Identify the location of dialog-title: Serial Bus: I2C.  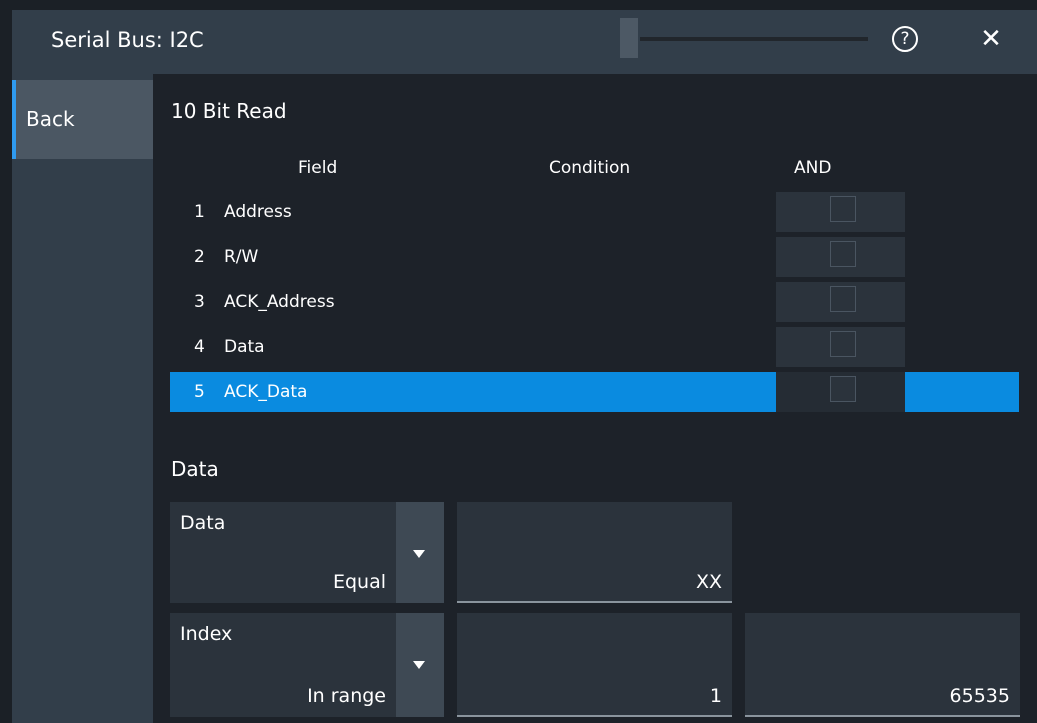
(127, 40).